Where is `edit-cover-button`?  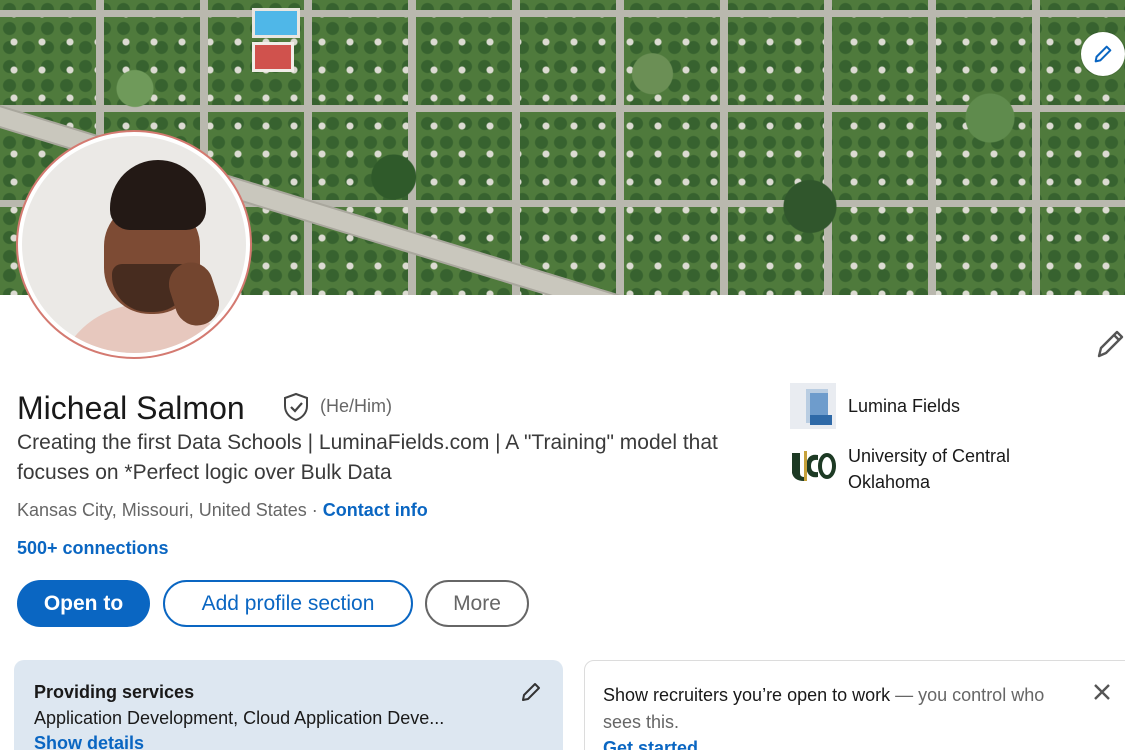
edit-cover-button is located at coordinates (1103, 54).